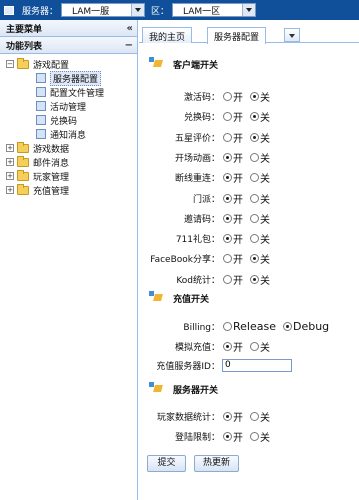 The height and width of the screenshot is (500, 359). I want to click on billing-row: Billing： Release Debug, so click(249, 326).